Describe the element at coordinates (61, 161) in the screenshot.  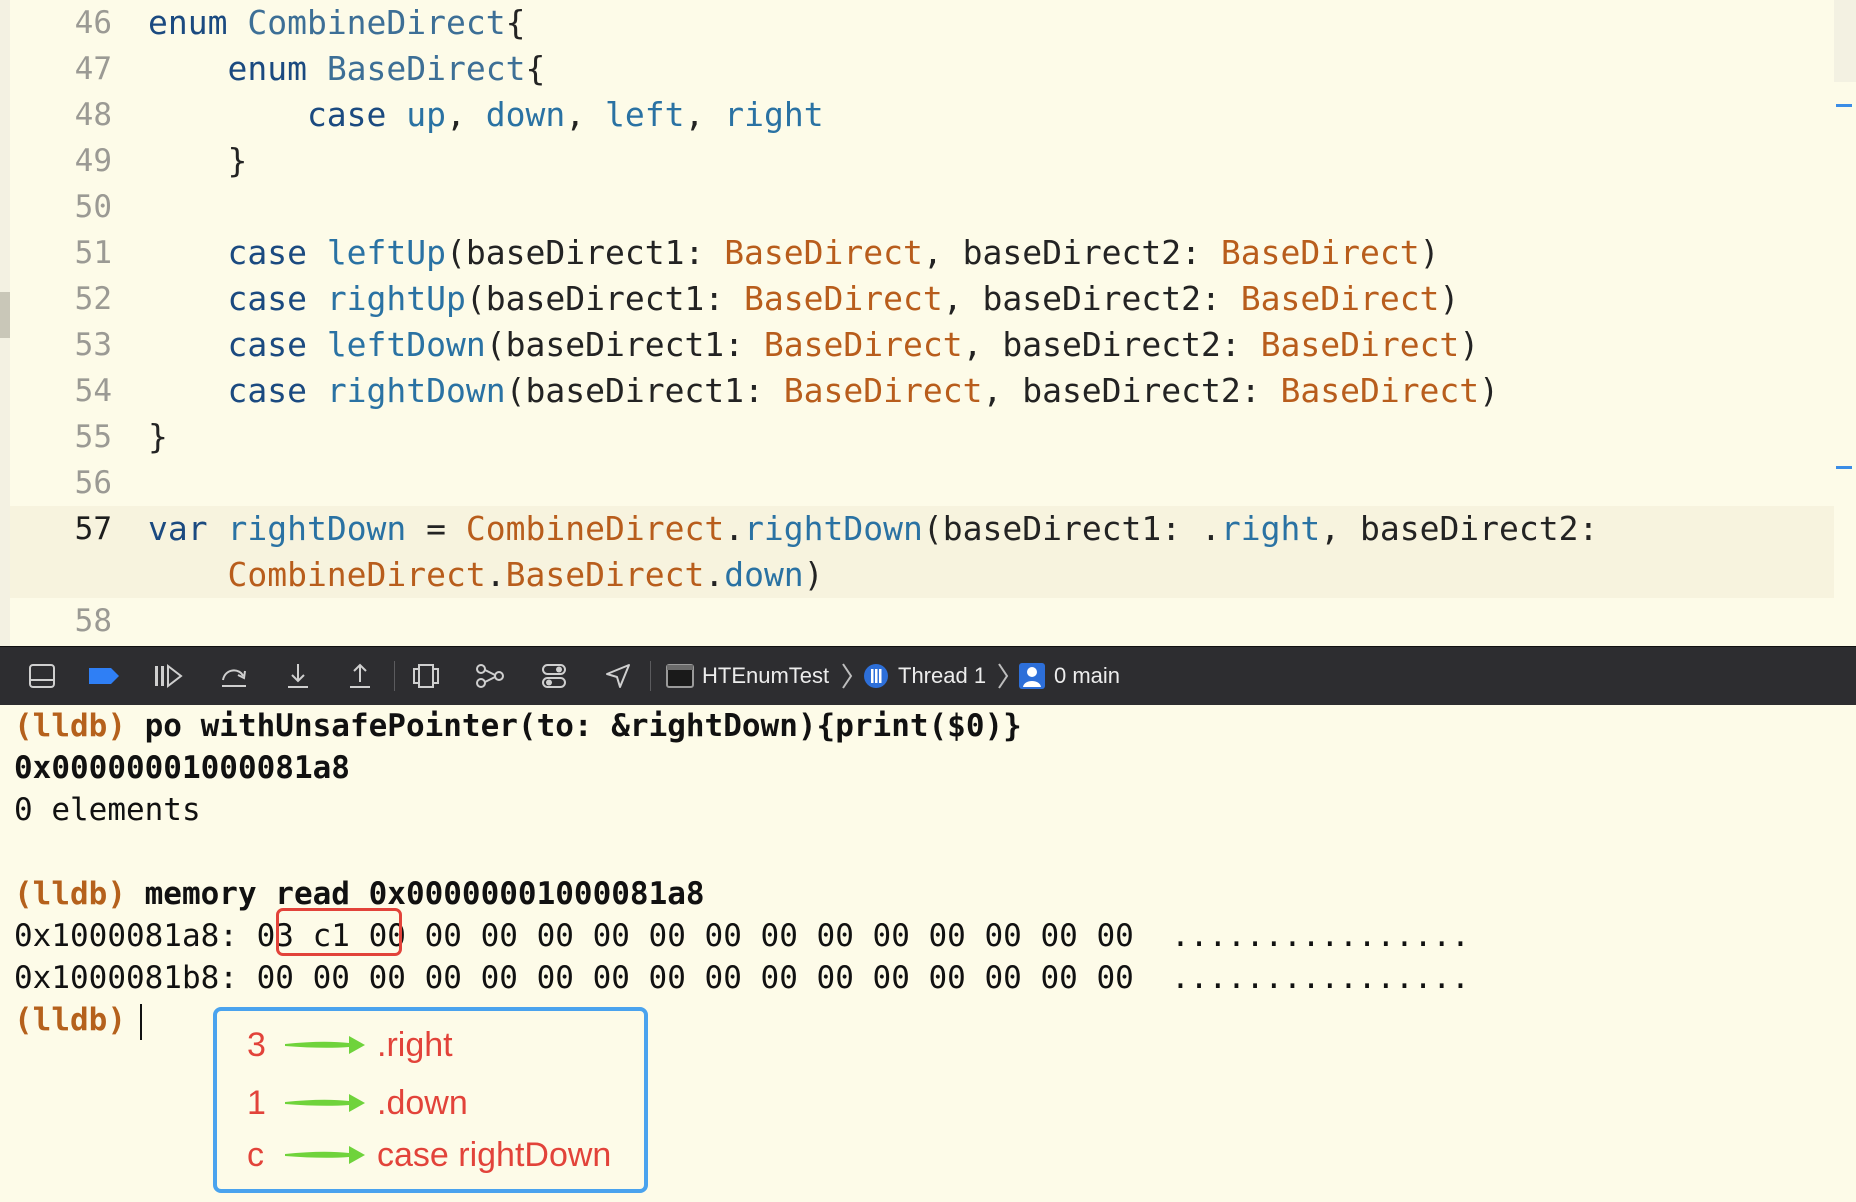
I see `line-number: 49` at that location.